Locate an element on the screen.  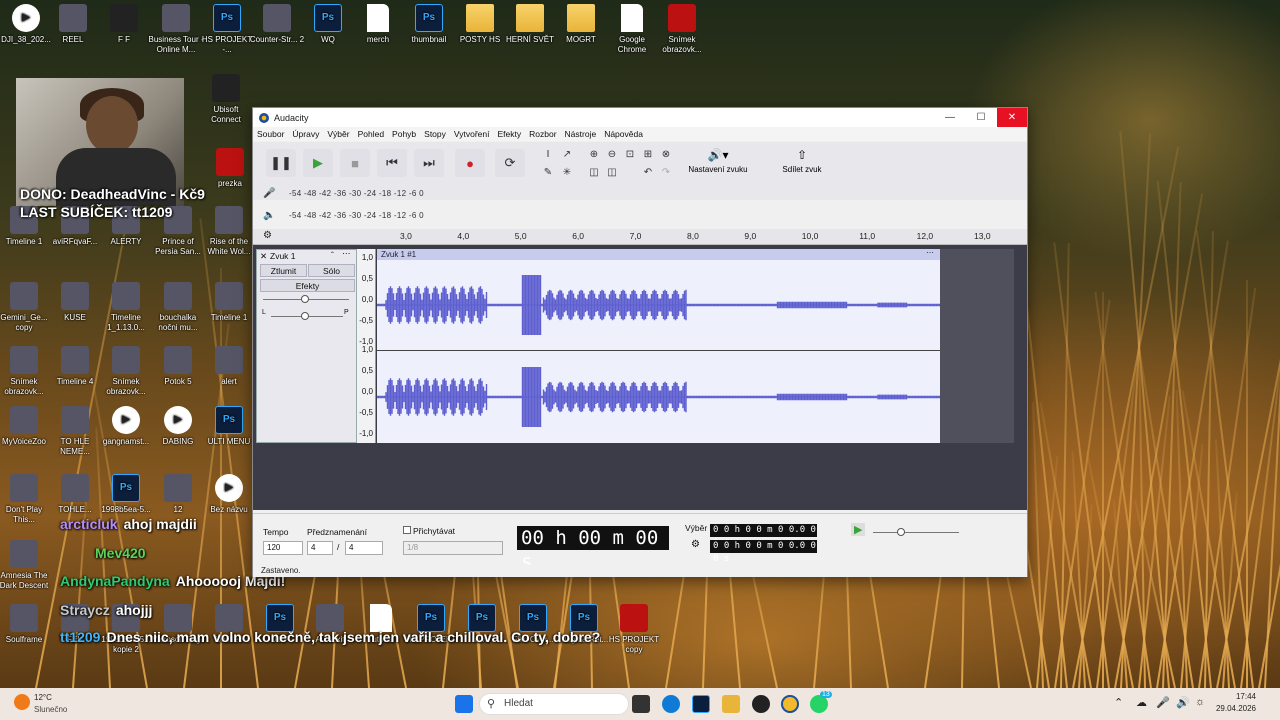
start-button is located at coordinates (464, 704).